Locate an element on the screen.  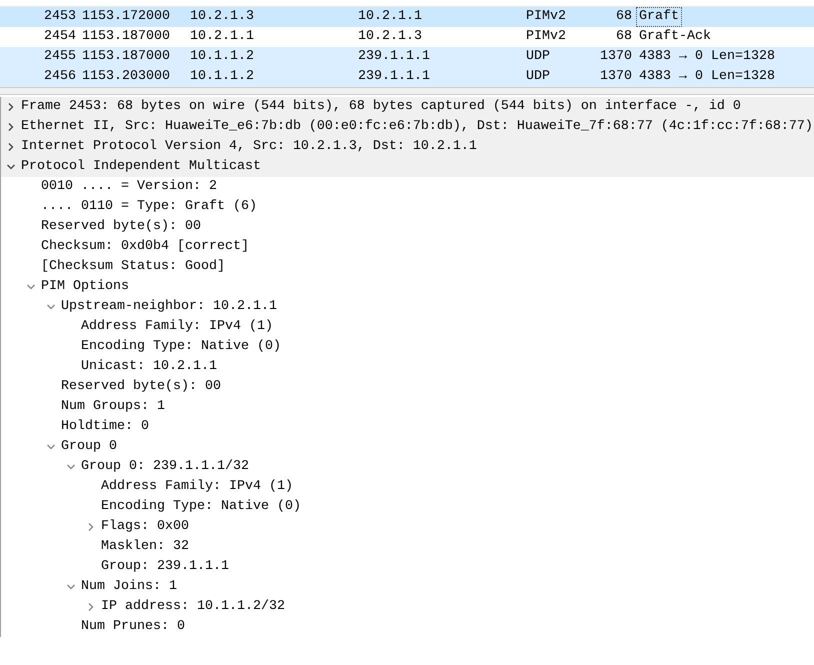
packet-time: 1153.172000 is located at coordinates (126, 16).